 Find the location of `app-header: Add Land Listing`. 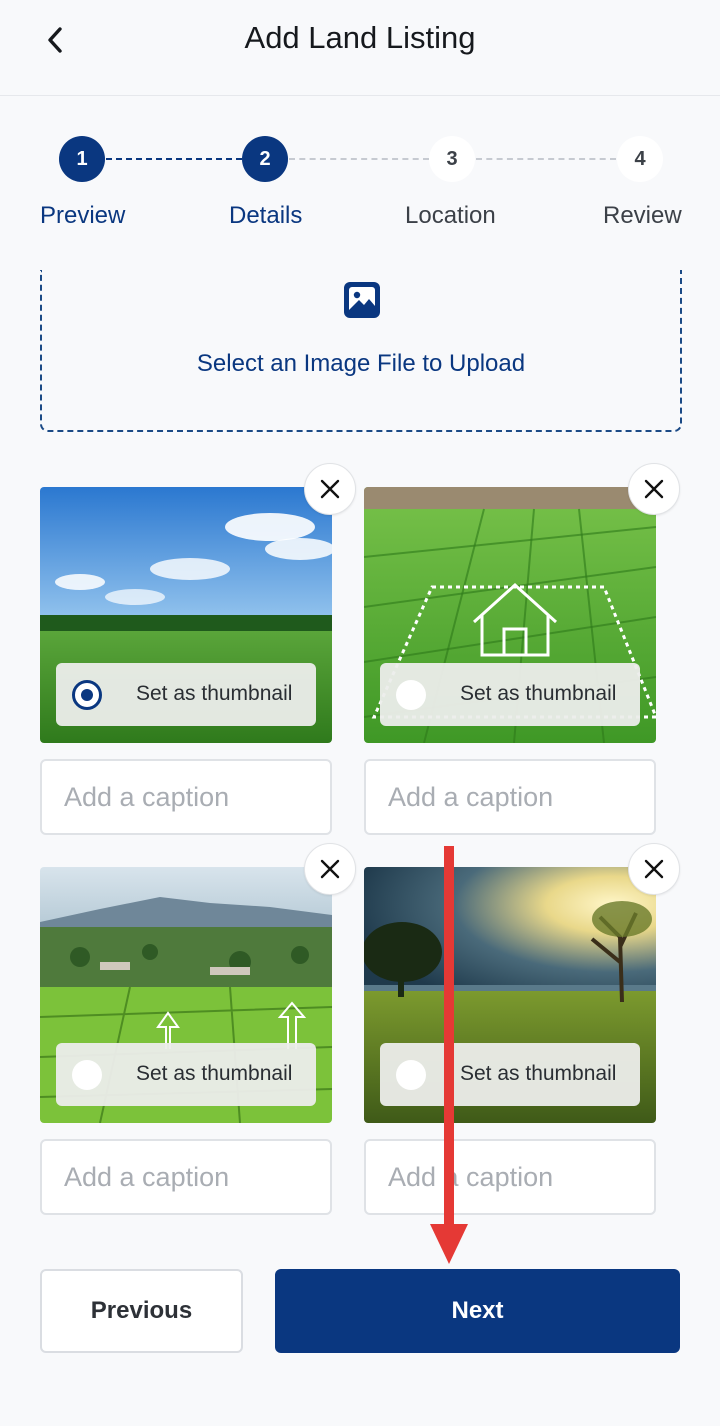

app-header: Add Land Listing is located at coordinates (360, 48).